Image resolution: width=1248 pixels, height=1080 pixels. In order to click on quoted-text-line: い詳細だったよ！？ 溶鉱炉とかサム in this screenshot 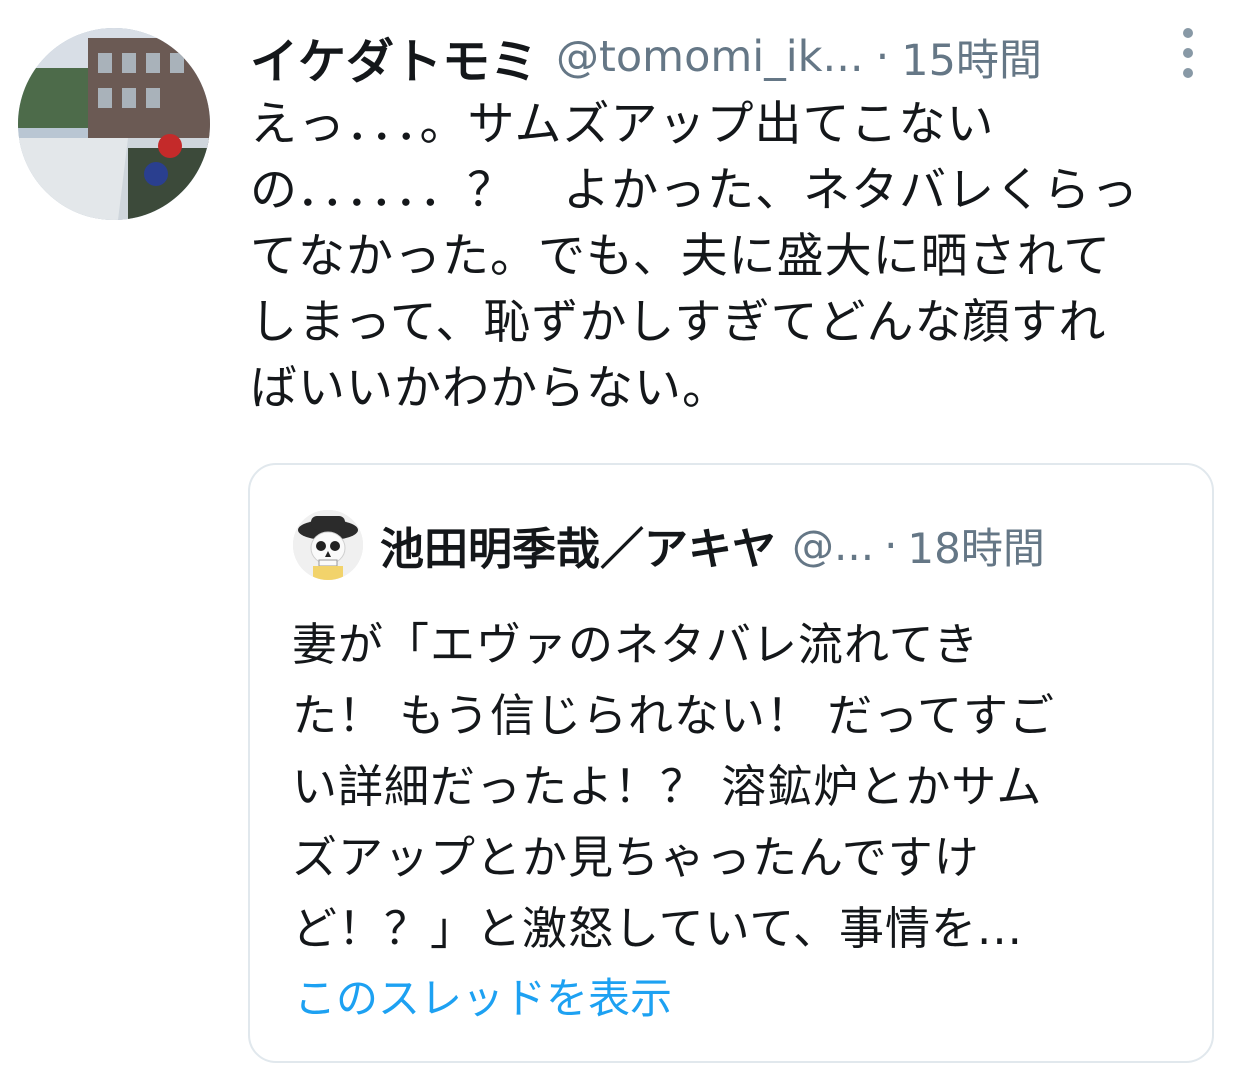, I will do `click(667, 786)`.